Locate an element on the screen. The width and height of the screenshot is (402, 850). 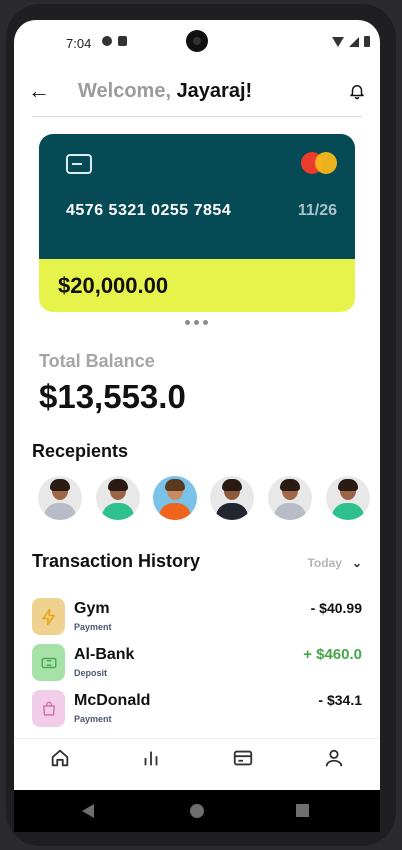
system-back-icon is located at coordinates (88, 811).